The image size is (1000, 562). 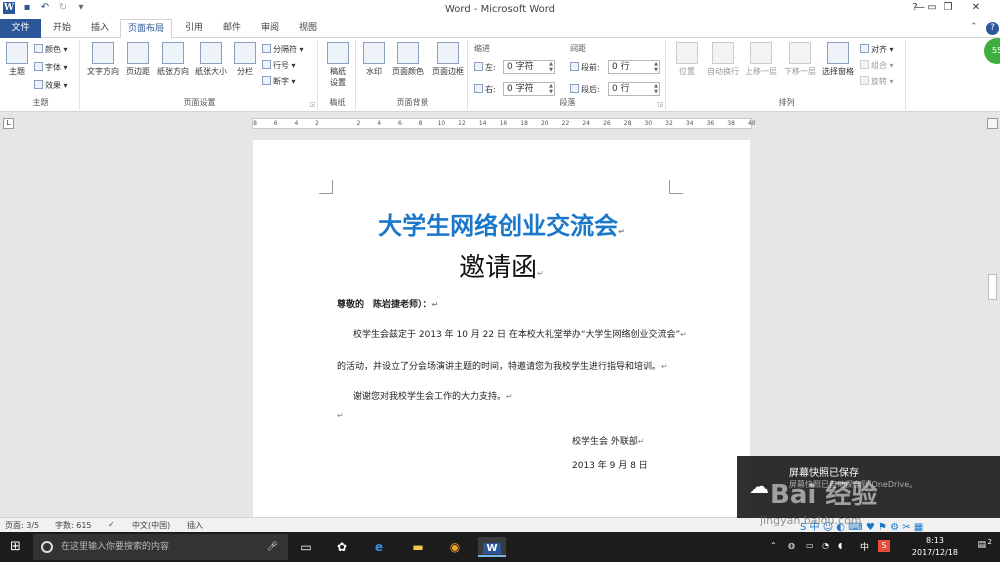 What do you see at coordinates (877, 81) in the screenshot?
I see `rotate-button: 旋转 ▾` at bounding box center [877, 81].